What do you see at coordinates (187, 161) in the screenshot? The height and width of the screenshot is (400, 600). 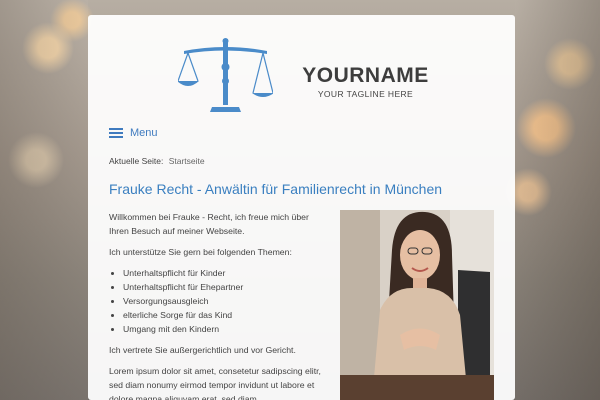 I see `breadcrumb-link-home: Startseite` at bounding box center [187, 161].